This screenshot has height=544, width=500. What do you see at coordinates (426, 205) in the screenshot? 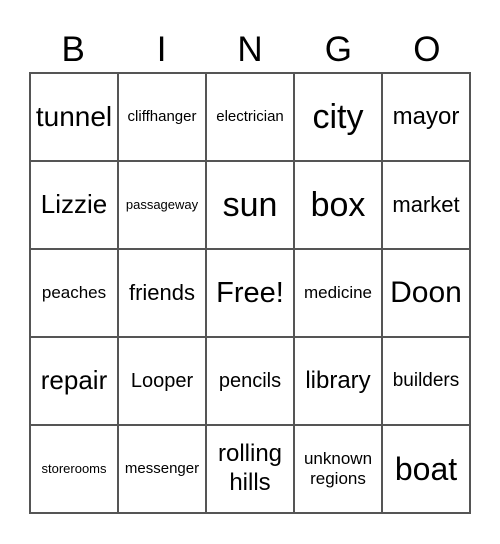
I see `bingo-cell: market` at bounding box center [426, 205].